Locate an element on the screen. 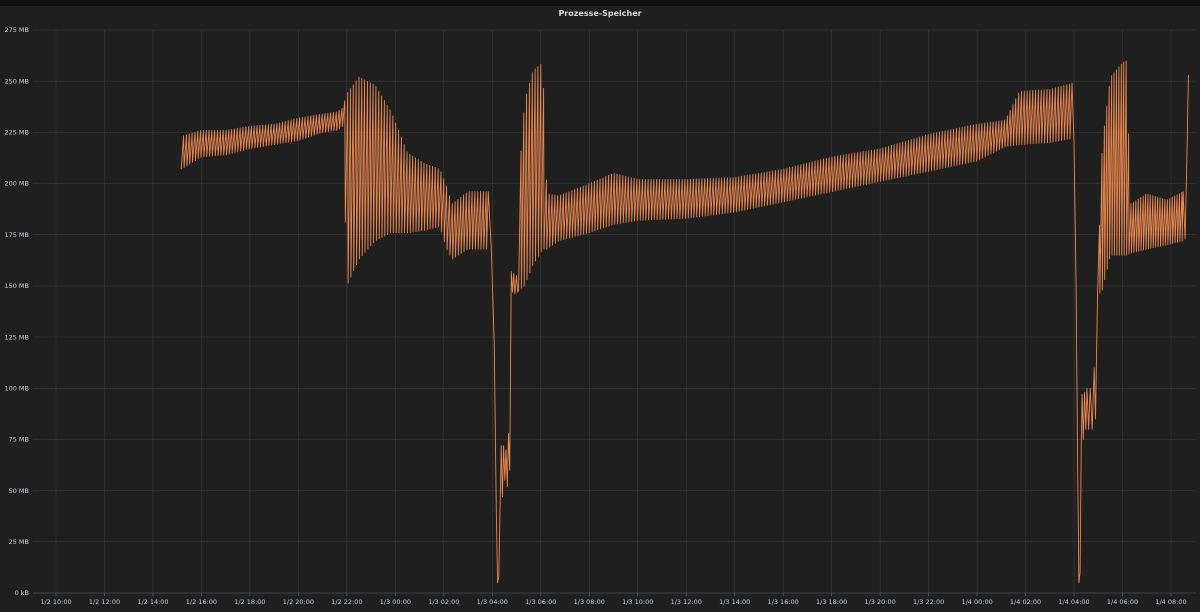 This screenshot has width=1200, height=612. x-tick-label: 1/4 02:00 is located at coordinates (1025, 602).